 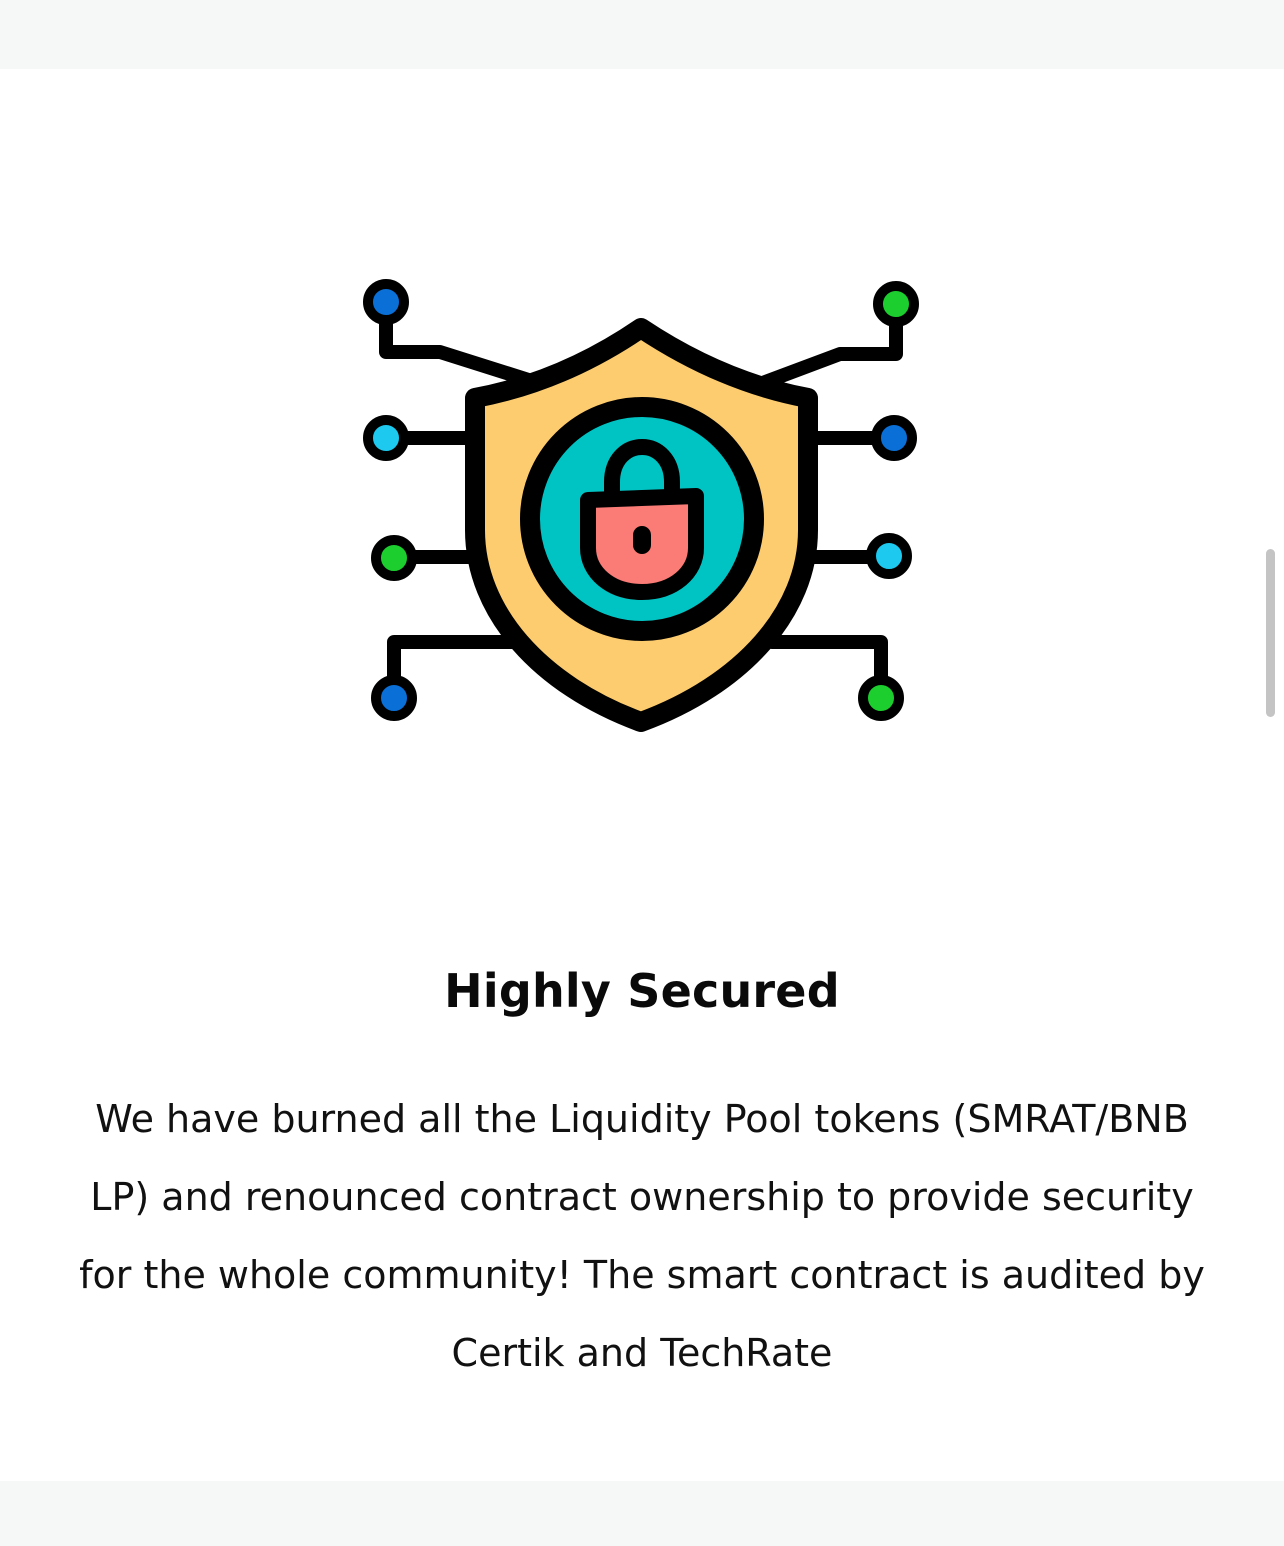 What do you see at coordinates (642, 991) in the screenshot?
I see `feature-title: Highly Secured` at bounding box center [642, 991].